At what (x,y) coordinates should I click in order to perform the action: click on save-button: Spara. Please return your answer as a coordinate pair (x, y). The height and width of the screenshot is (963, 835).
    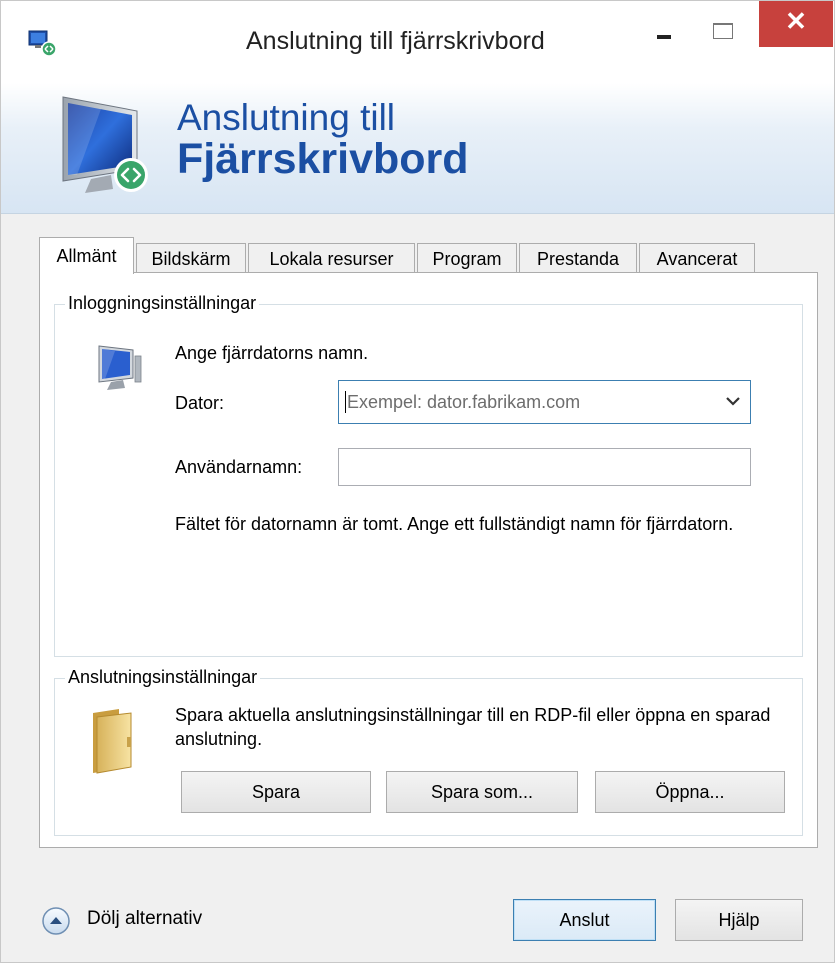
    Looking at the image, I should click on (276, 792).